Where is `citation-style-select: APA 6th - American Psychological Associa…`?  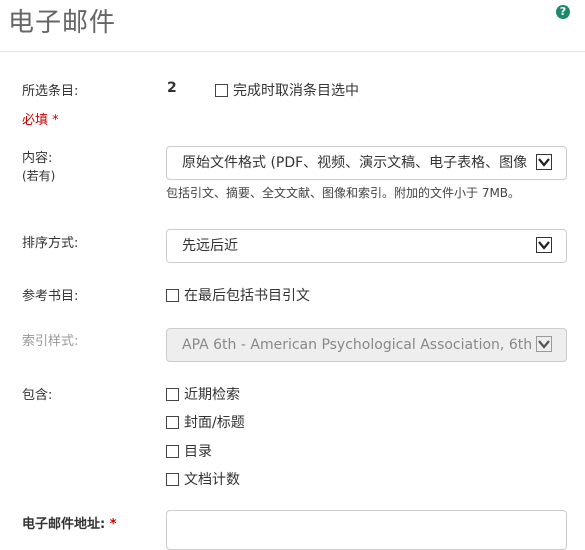 citation-style-select: APA 6th - American Psychological Associa… is located at coordinates (366, 345).